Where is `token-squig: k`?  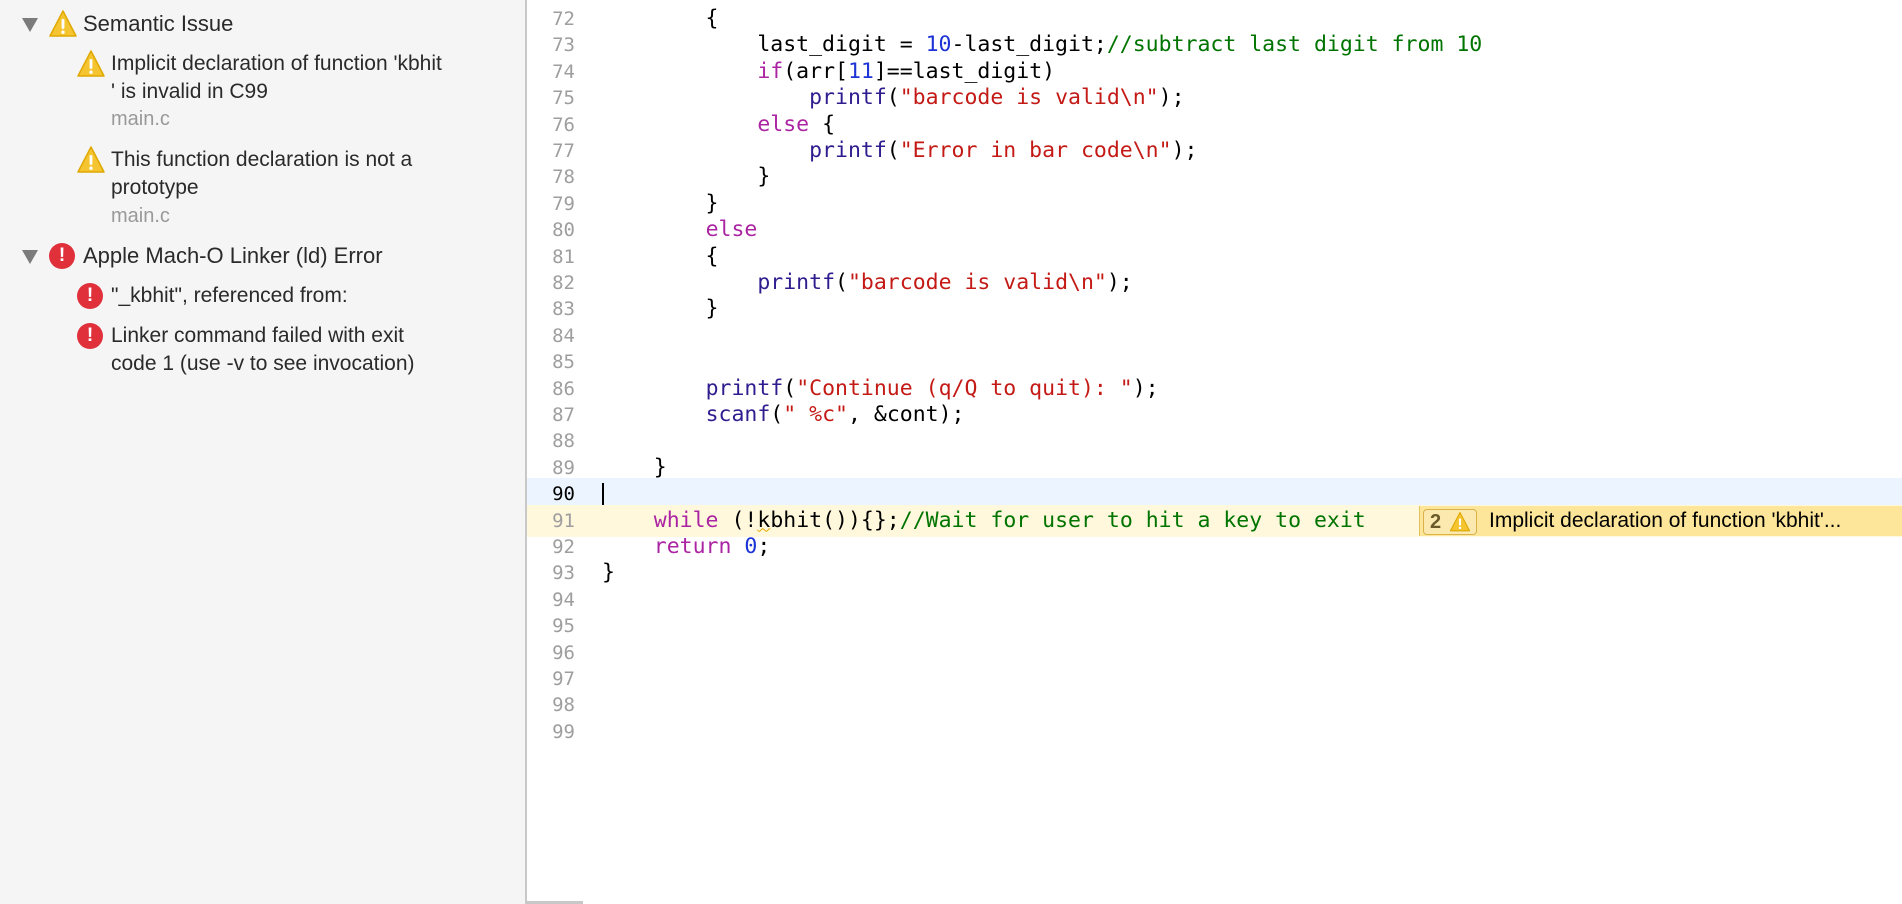
token-squig: k is located at coordinates (764, 520).